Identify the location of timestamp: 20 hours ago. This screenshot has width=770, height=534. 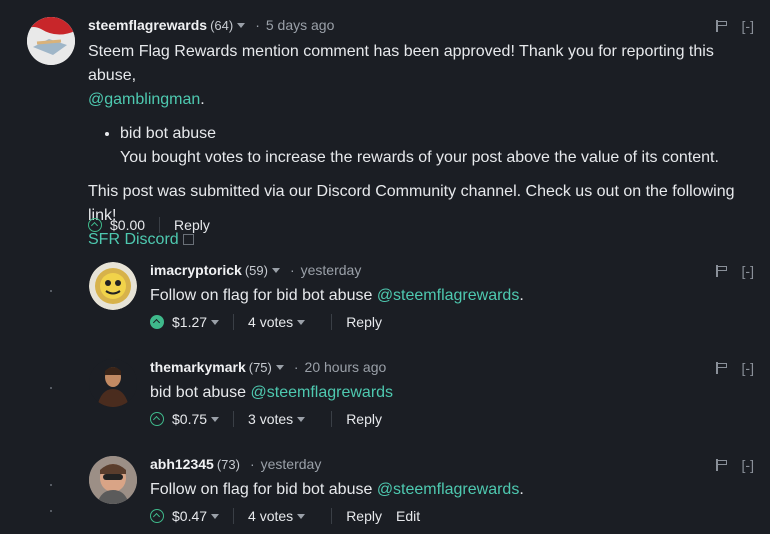
(346, 367).